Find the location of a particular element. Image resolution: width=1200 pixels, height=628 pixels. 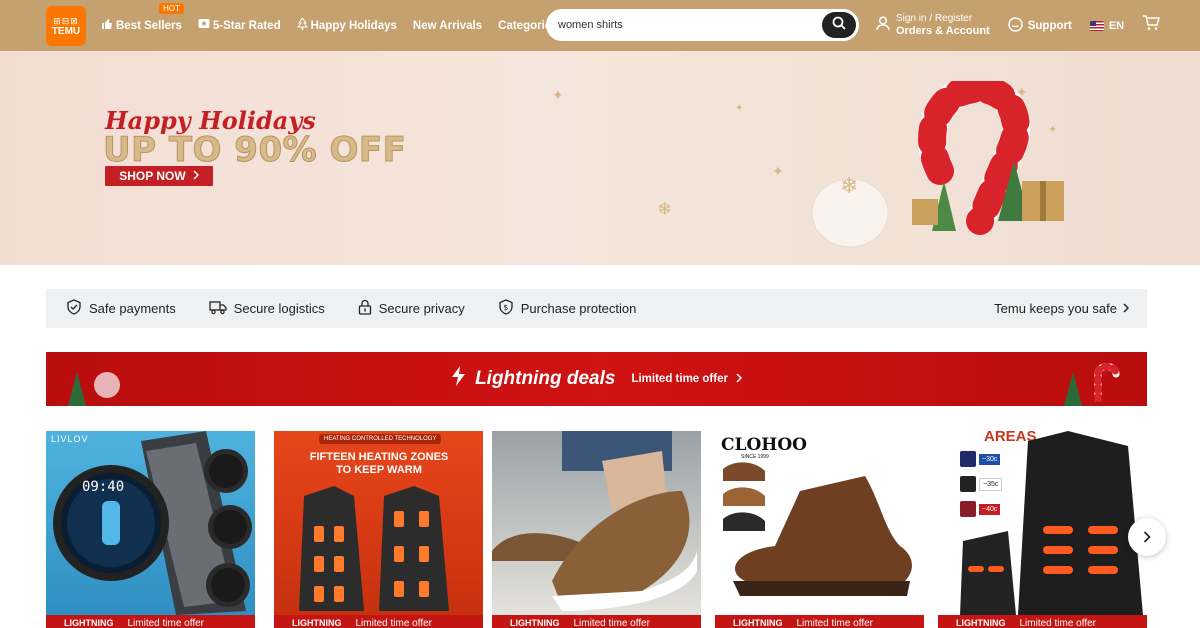

safety-item-protection: $ Purchase protection is located at coordinates (567, 308).